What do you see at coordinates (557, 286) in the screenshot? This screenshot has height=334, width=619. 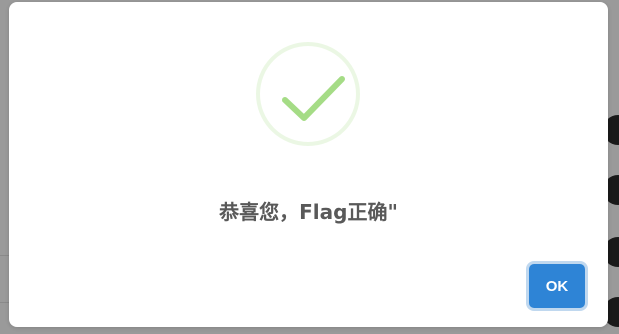 I see `ok-button: OK` at bounding box center [557, 286].